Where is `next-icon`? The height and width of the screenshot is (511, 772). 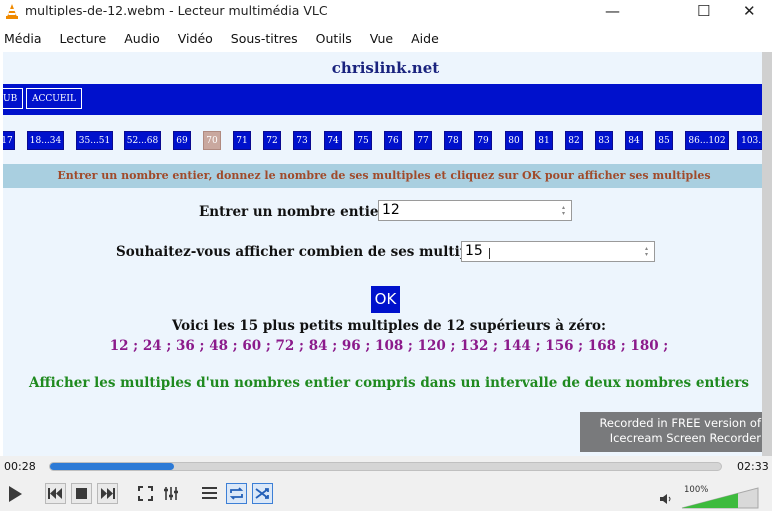 next-icon is located at coordinates (108, 493).